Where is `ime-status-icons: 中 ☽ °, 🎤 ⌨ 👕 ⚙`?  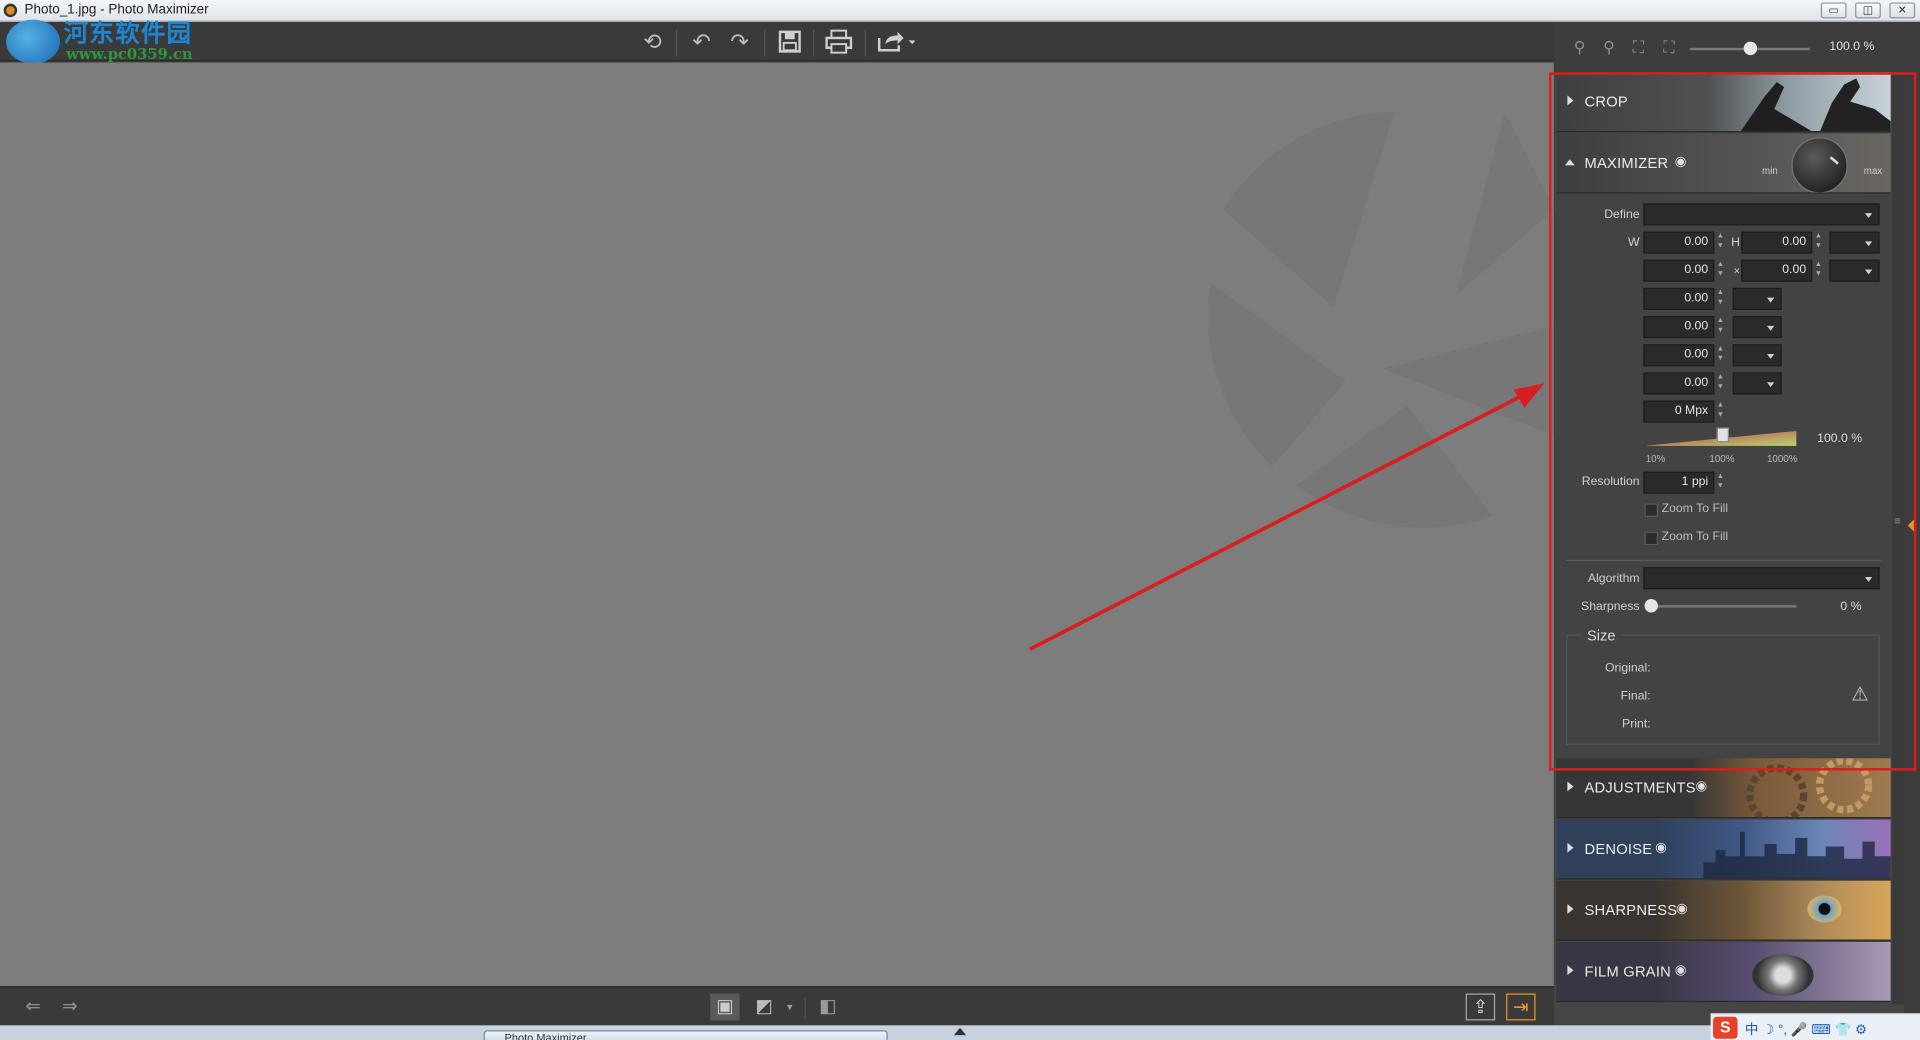
ime-status-icons: 中 ☽ °, 🎤 ⌨ 👕 ⚙ is located at coordinates (1806, 1029).